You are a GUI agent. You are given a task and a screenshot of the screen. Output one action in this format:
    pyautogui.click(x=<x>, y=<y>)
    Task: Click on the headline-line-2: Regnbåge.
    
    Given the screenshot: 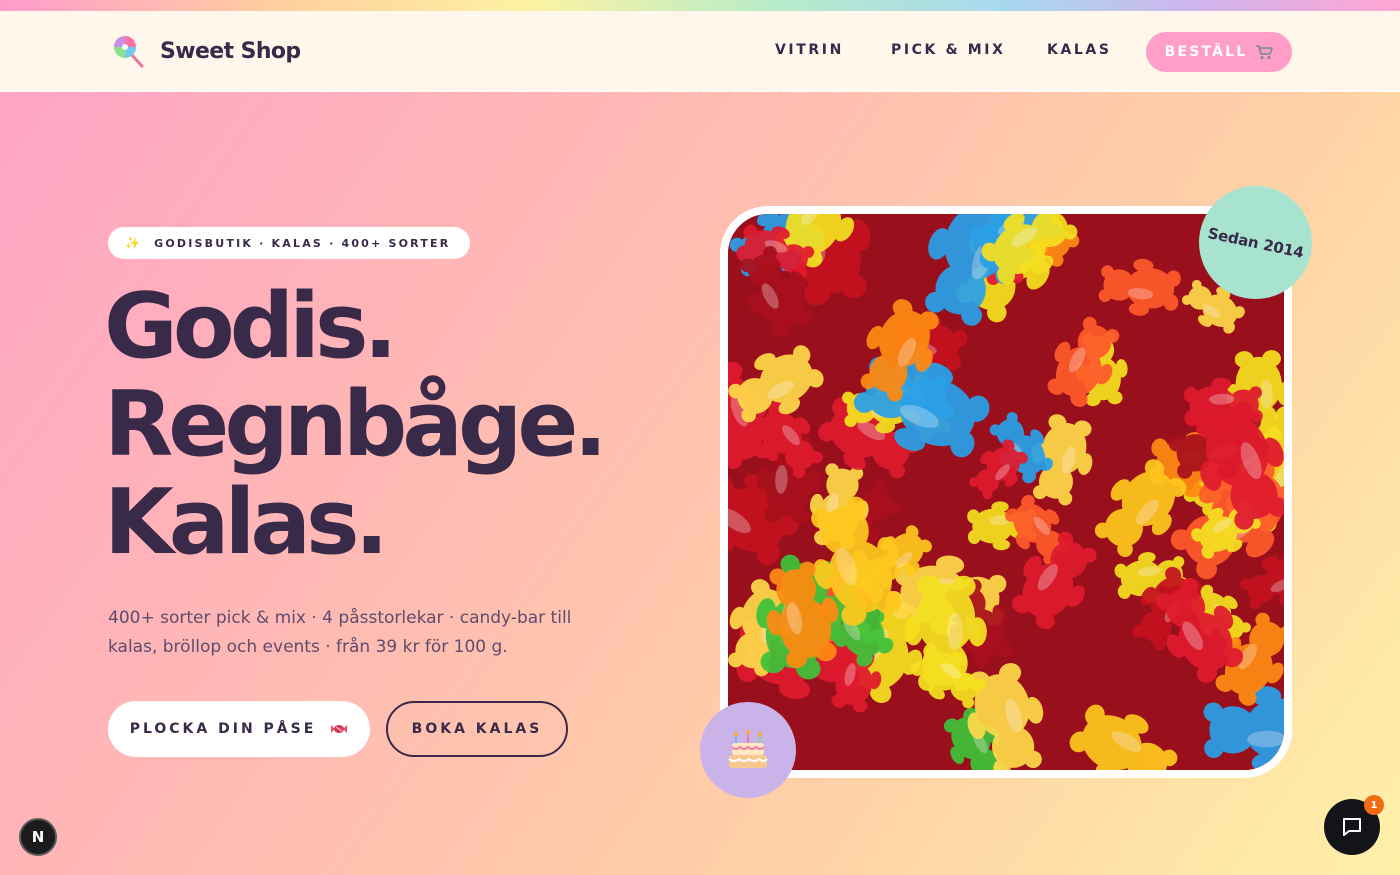 What is the action you would take?
    pyautogui.click(x=356, y=424)
    